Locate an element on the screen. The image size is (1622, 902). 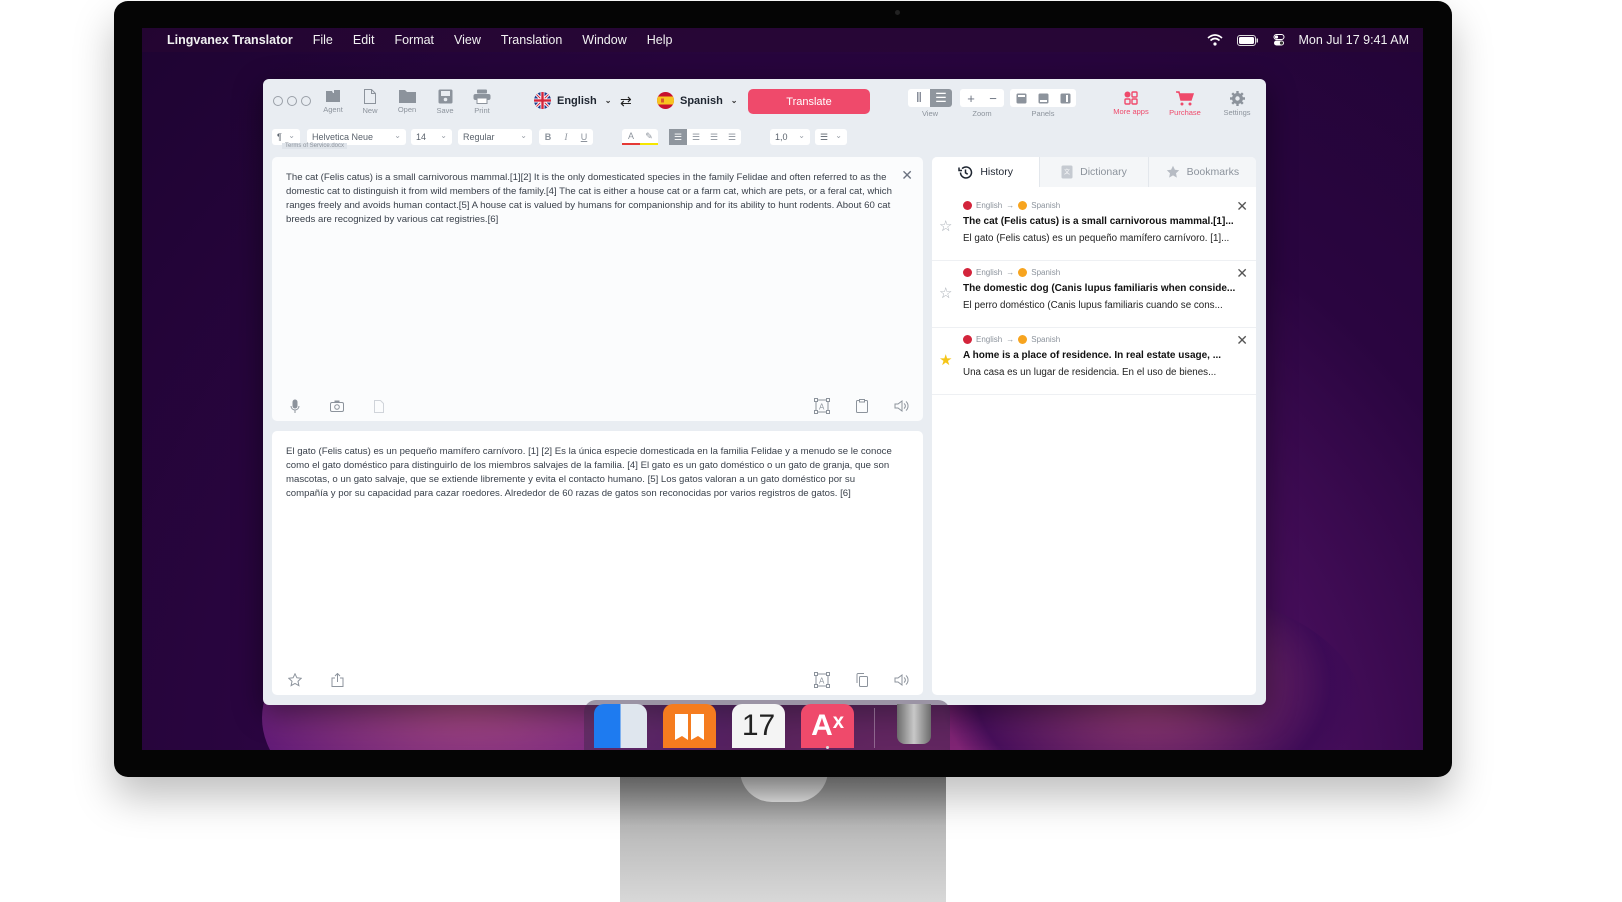
trash-icon is located at coordinates (914, 724).